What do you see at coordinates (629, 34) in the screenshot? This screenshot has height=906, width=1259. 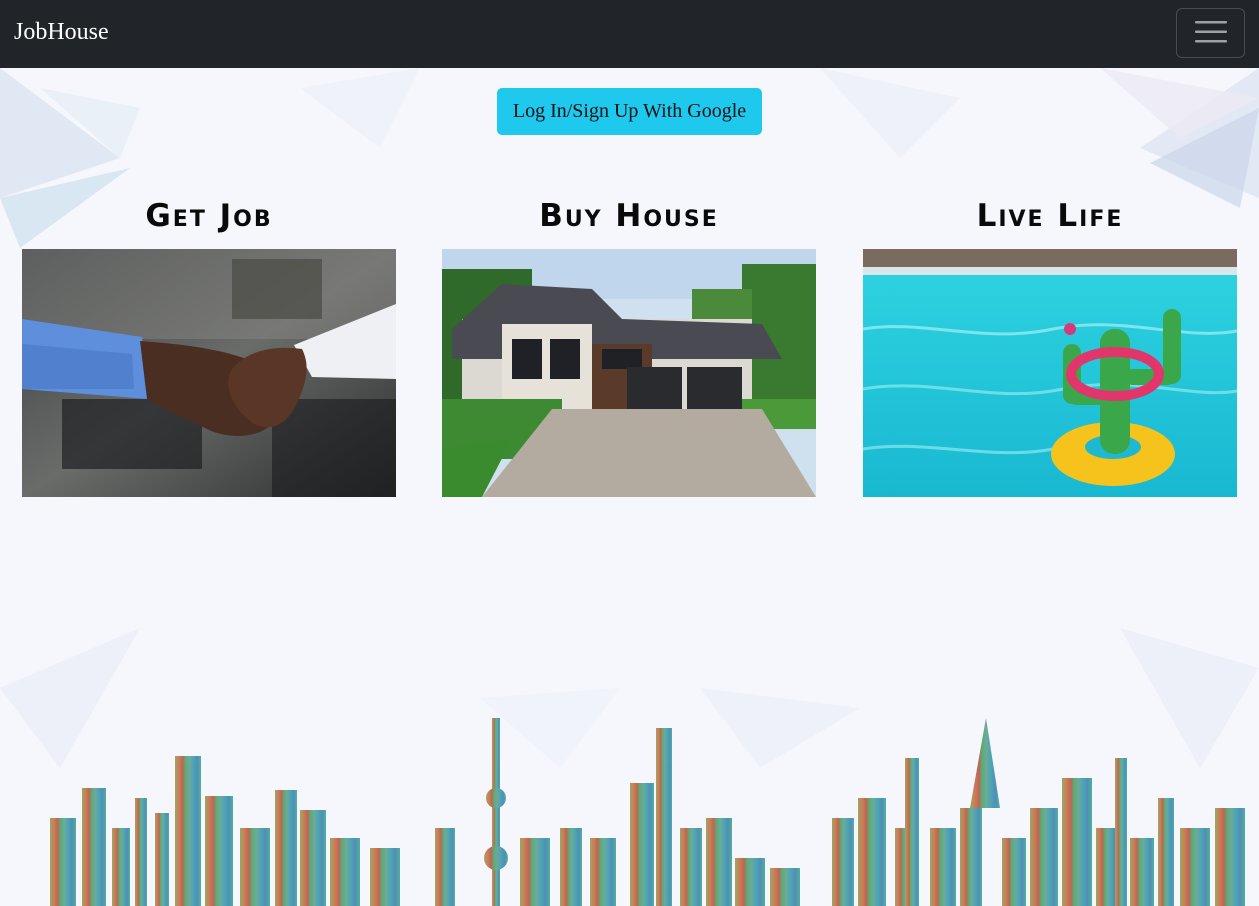 I see `top-navbar: JobHouse` at bounding box center [629, 34].